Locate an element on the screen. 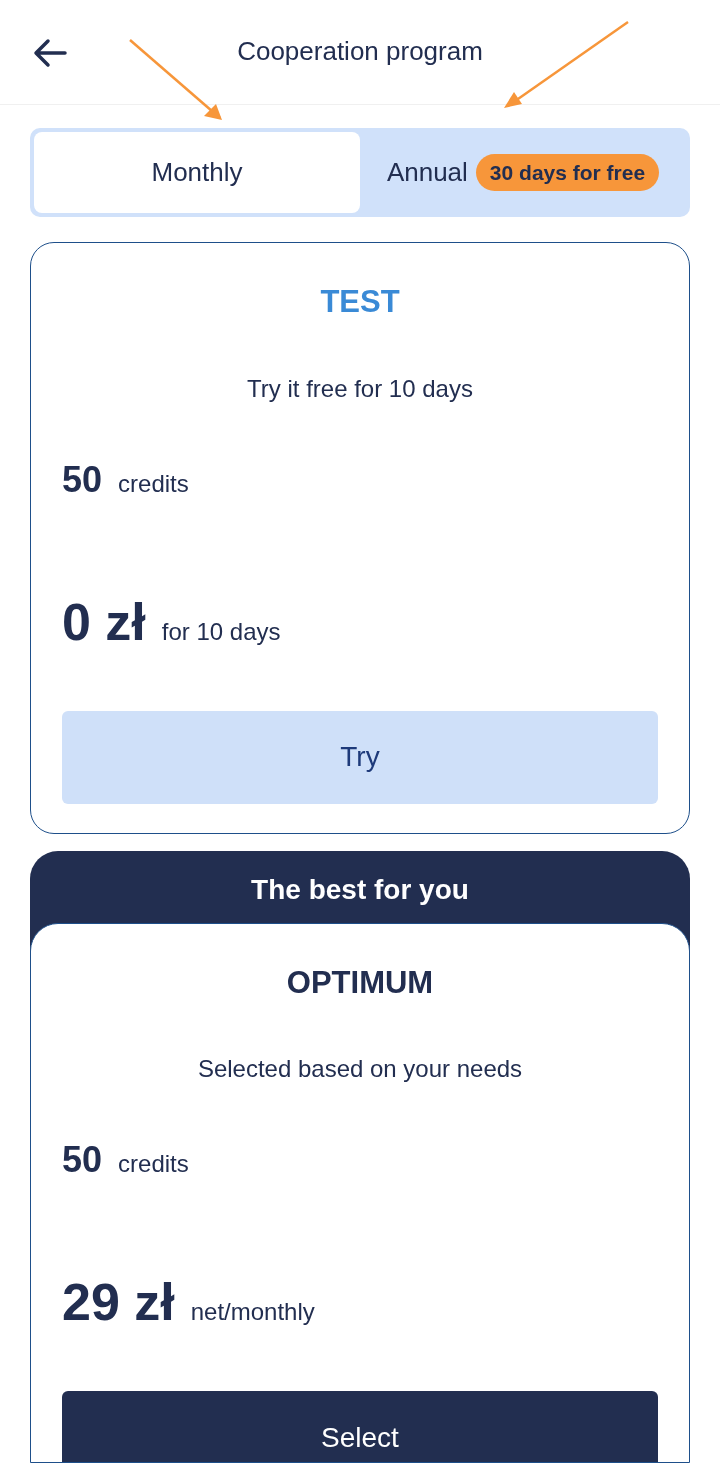  back-arrow-icon is located at coordinates (50, 53).